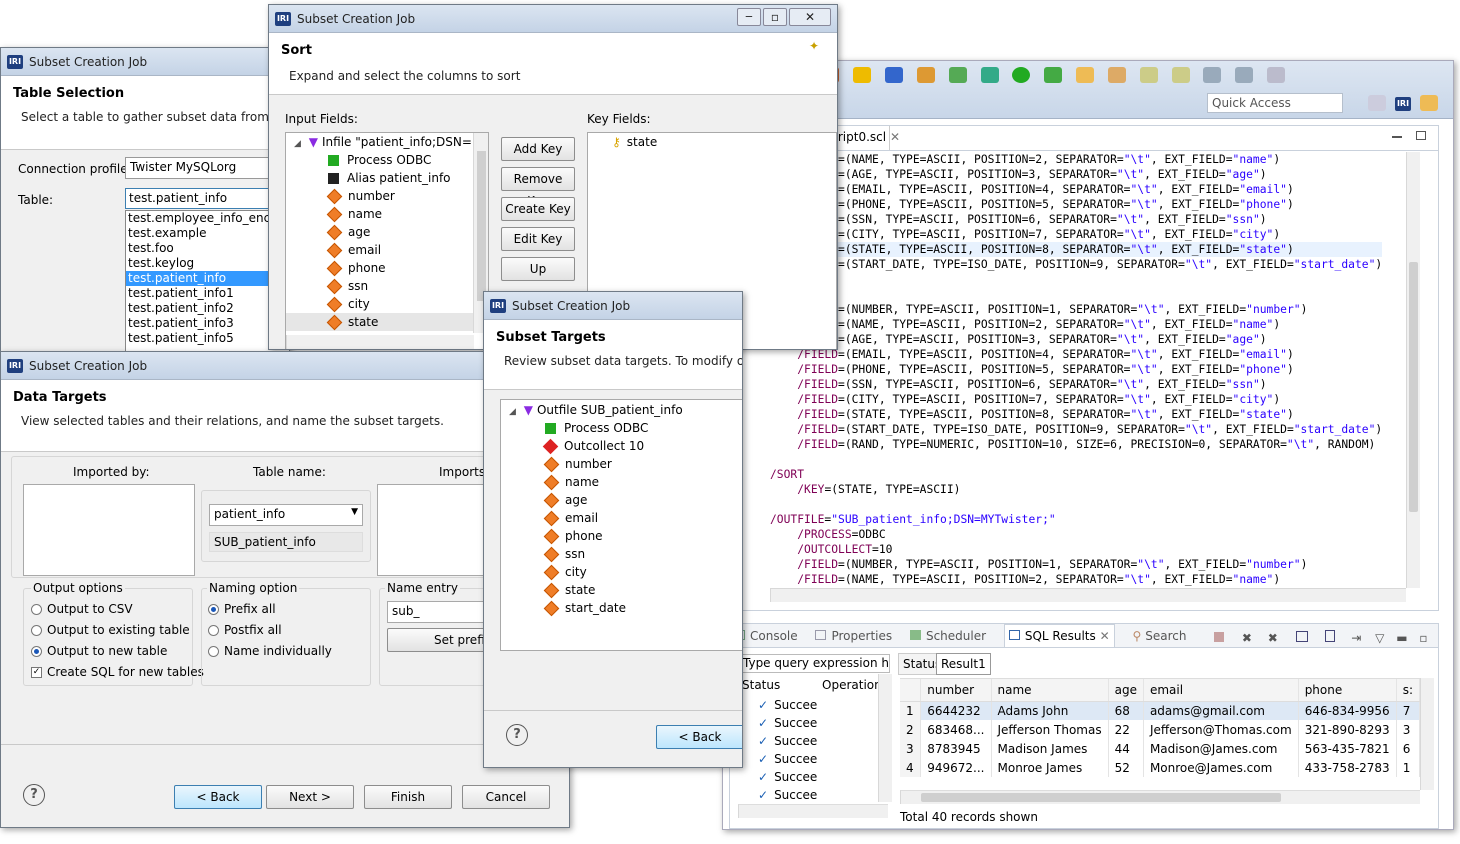 The width and height of the screenshot is (1460, 844). I want to click on output-csv-radio: Output to CSV, so click(82, 609).